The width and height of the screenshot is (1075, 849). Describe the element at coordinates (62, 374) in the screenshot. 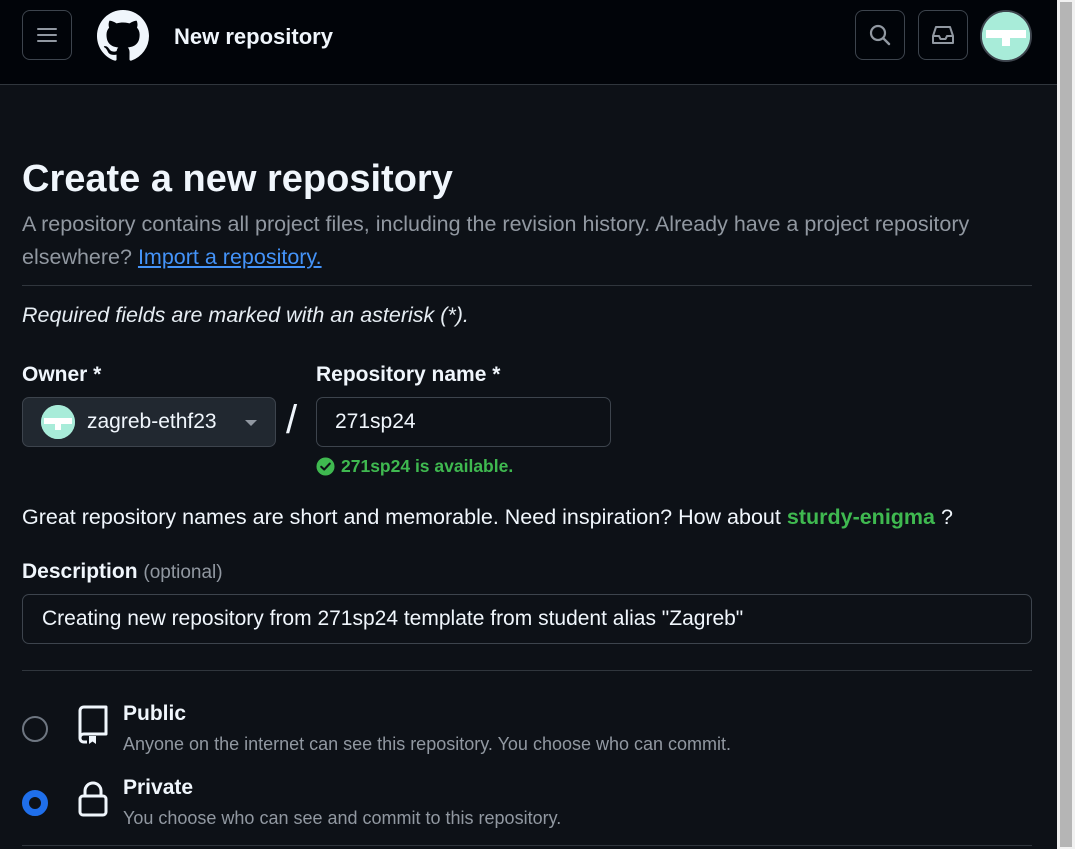

I see `owner-label: Owner *` at that location.